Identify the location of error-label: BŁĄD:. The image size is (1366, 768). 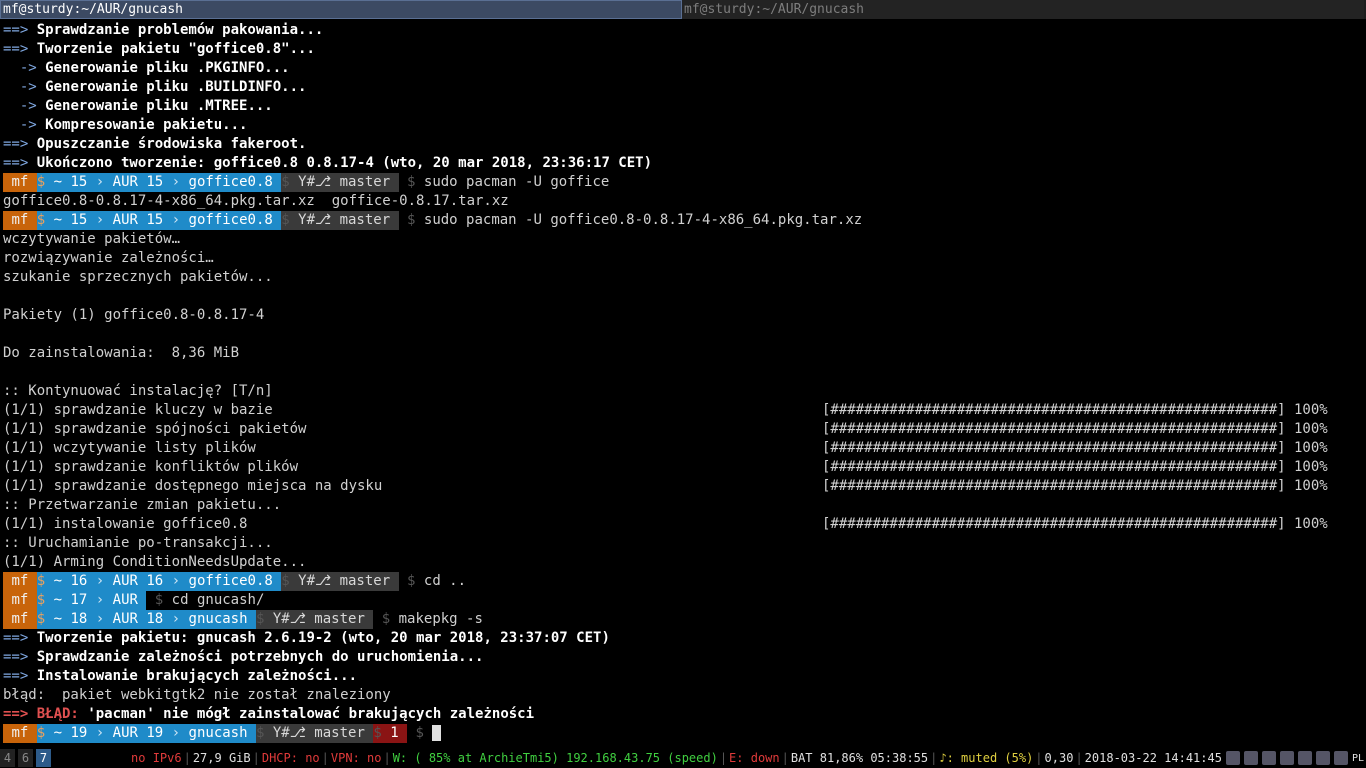
(57, 714).